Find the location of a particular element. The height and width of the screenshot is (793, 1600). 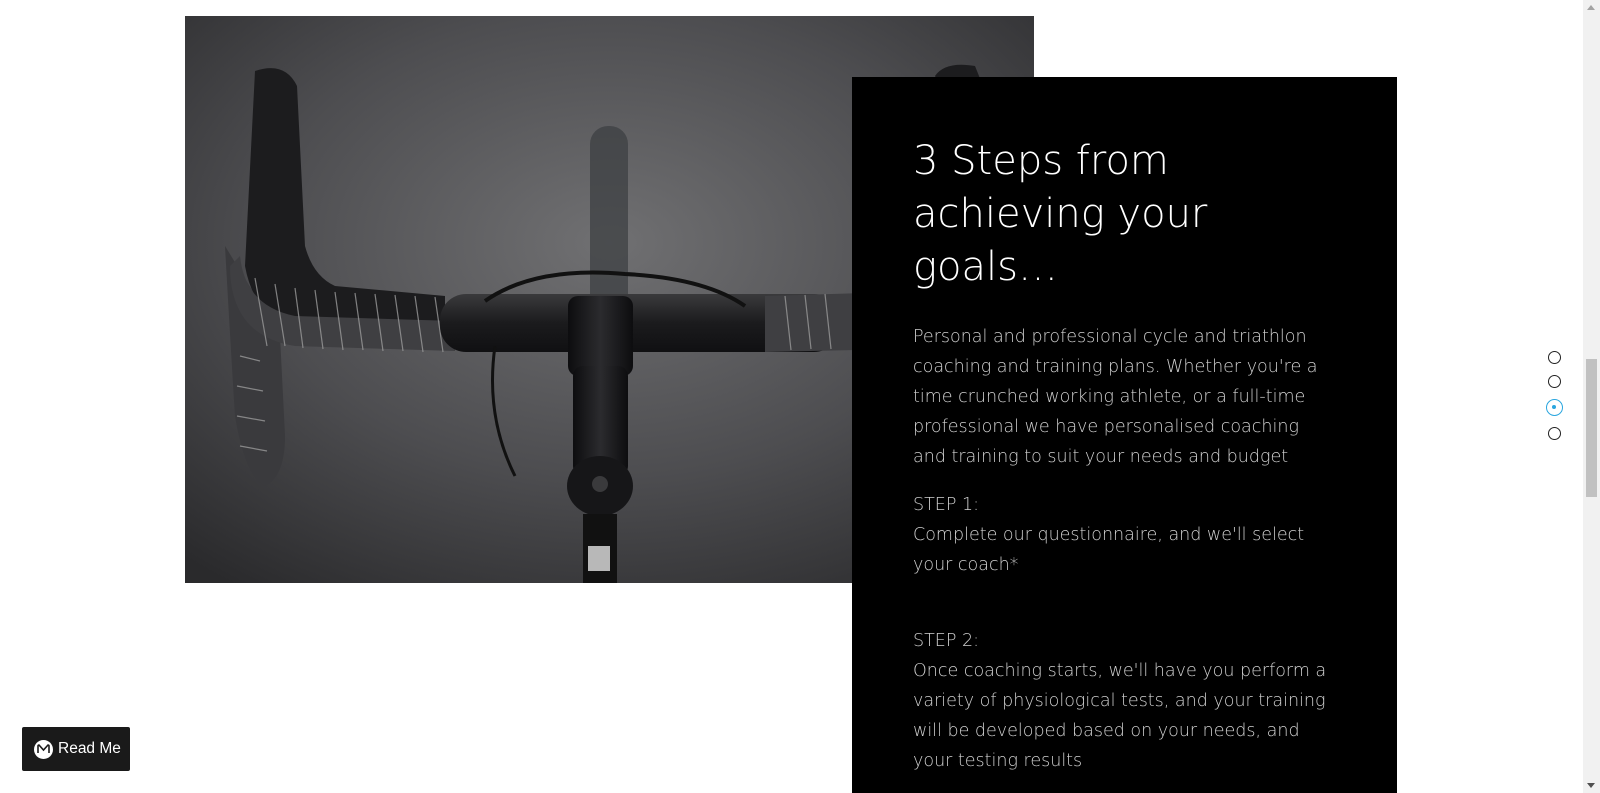

scroll-down-arrow-icon is located at coordinates (1591, 785).